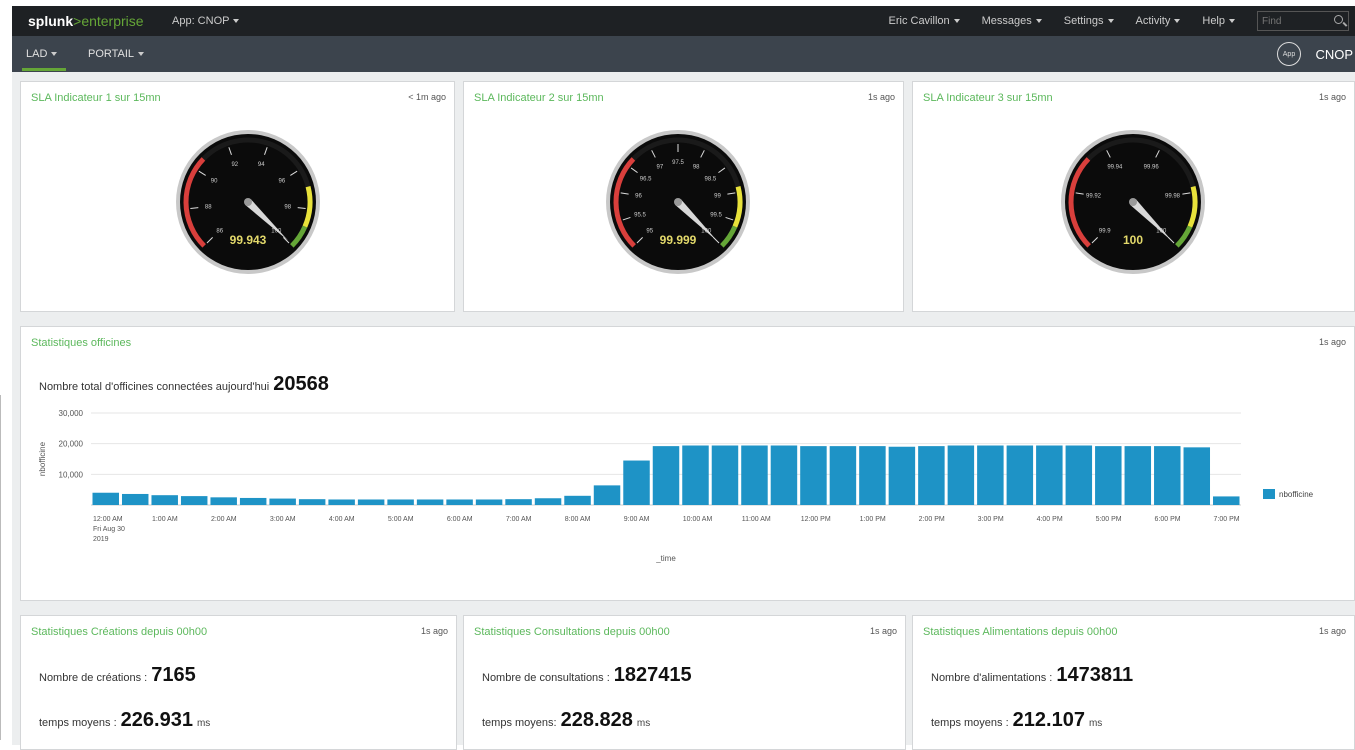 The width and height of the screenshot is (1355, 750). I want to click on gauge-hub, so click(248, 202).